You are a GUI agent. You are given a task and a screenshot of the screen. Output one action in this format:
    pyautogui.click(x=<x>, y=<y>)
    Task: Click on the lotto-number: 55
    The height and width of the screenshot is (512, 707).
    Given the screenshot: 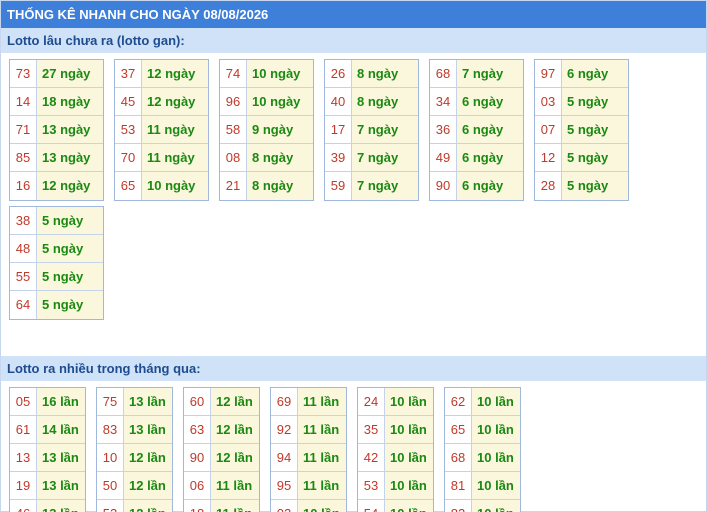 What is the action you would take?
    pyautogui.click(x=23, y=276)
    